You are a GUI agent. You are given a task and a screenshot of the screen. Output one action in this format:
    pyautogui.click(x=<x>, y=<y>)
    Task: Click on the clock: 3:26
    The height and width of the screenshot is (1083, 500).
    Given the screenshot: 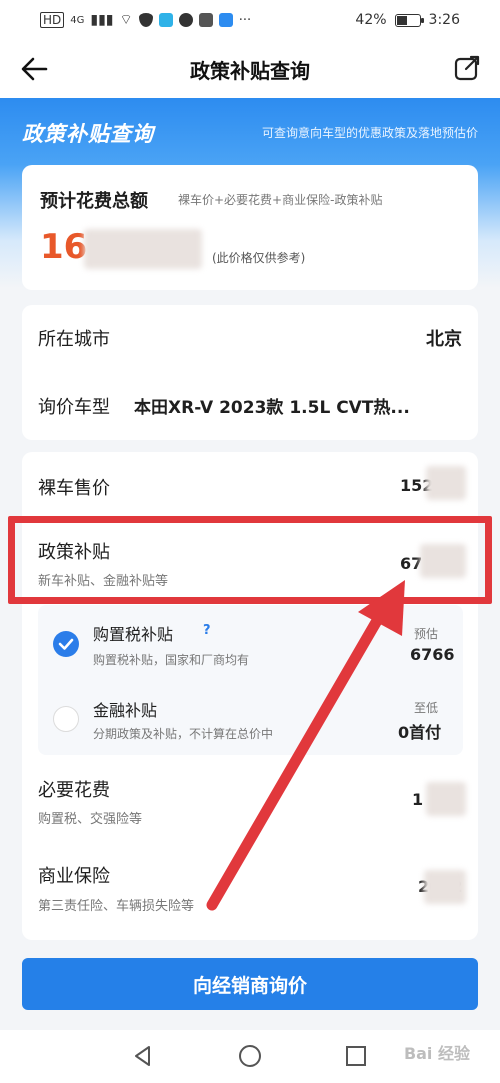 What is the action you would take?
    pyautogui.click(x=444, y=20)
    